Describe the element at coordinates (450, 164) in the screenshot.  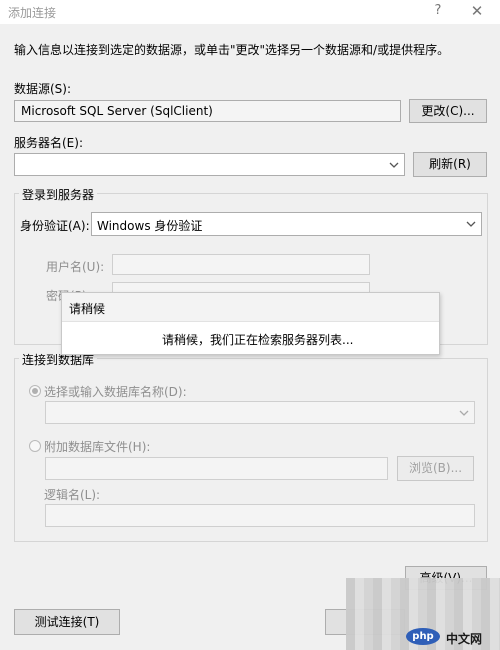
I see `refresh-button: 刷新(R)` at that location.